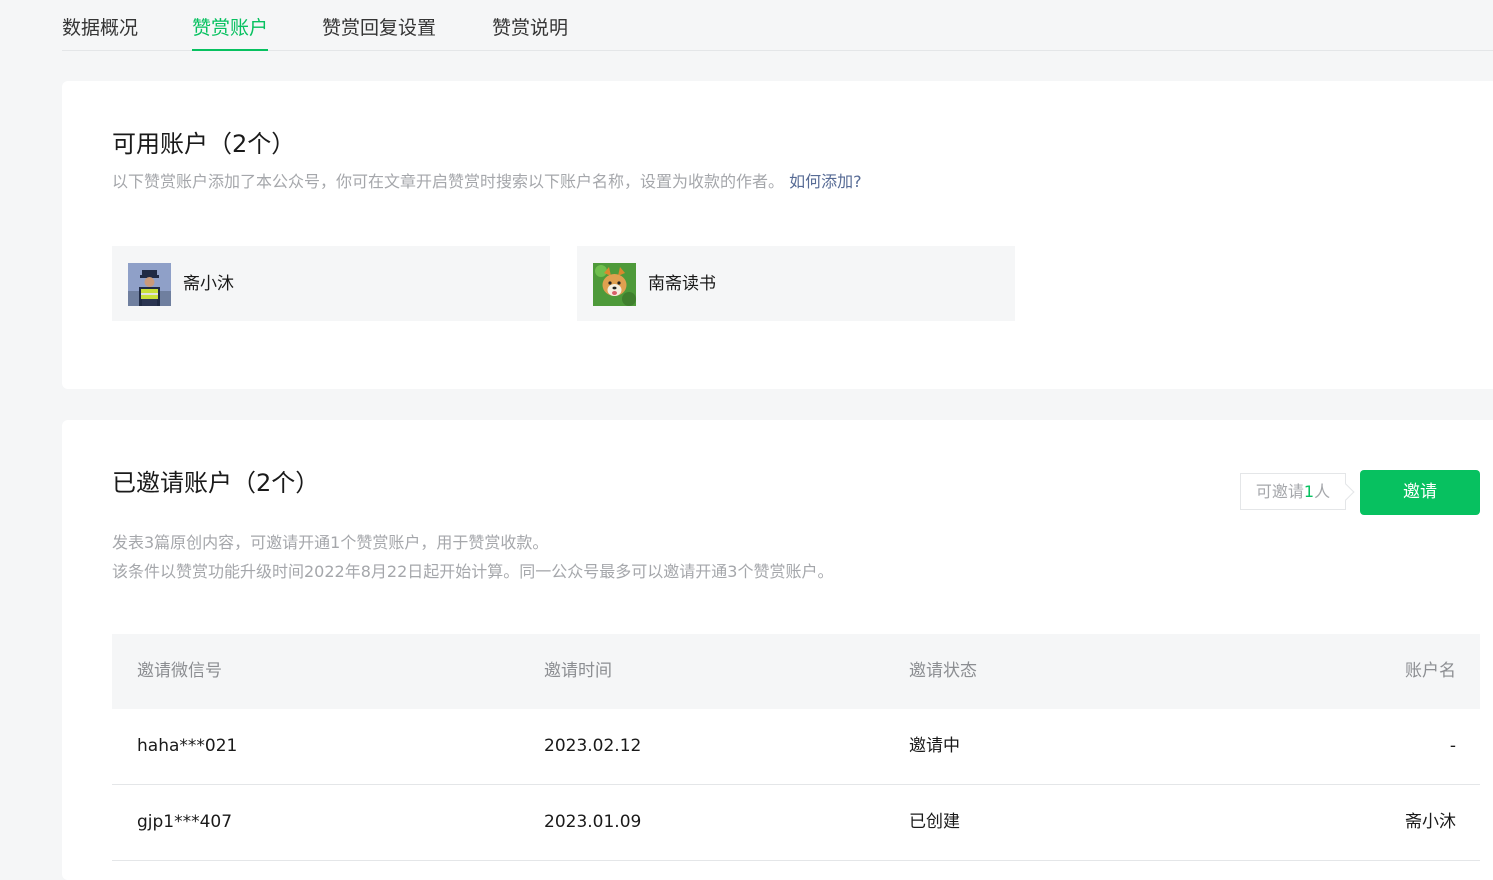  I want to click on tab-reward-instructions: 赞赏说明, so click(530, 31).